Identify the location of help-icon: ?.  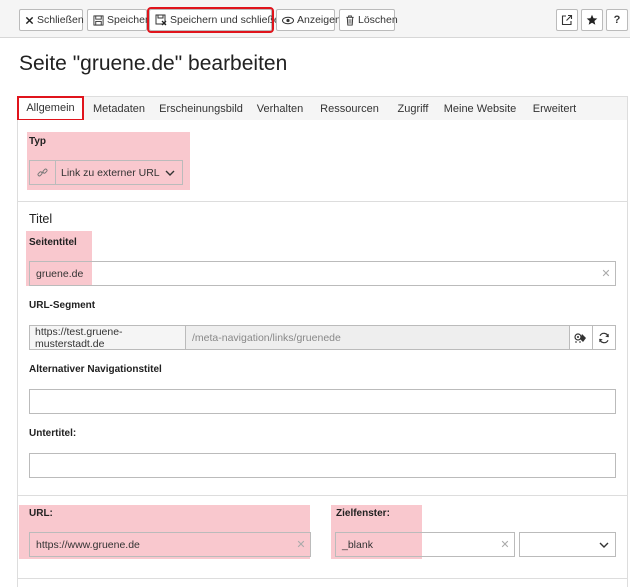
(617, 20).